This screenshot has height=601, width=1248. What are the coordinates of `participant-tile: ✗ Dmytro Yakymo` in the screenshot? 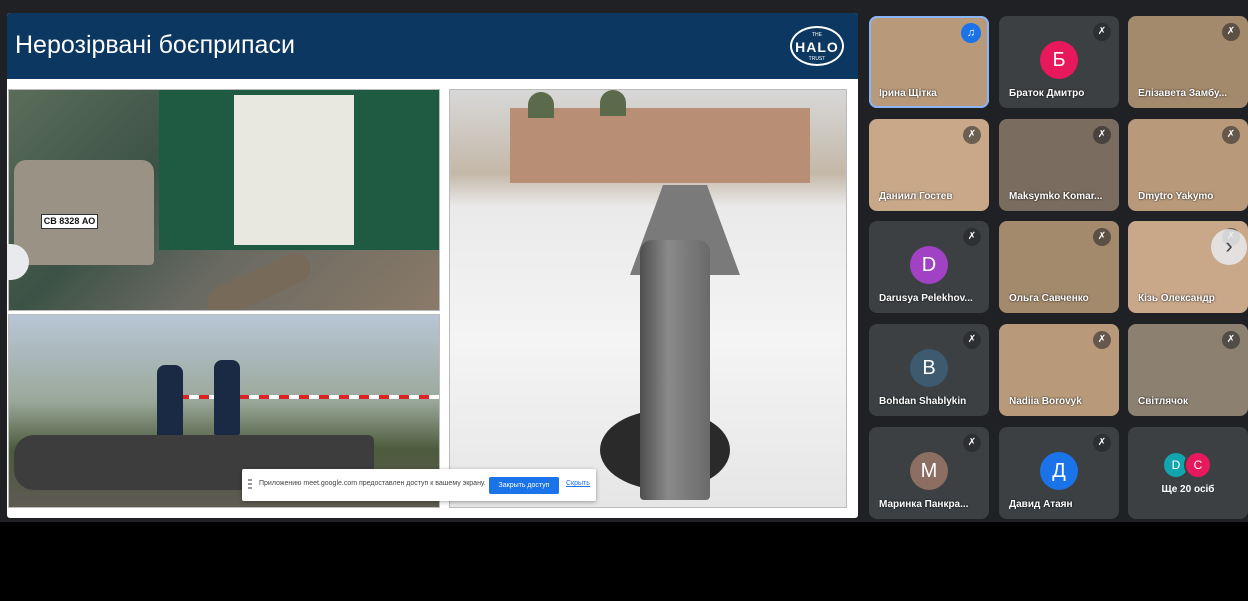 It's located at (1188, 165).